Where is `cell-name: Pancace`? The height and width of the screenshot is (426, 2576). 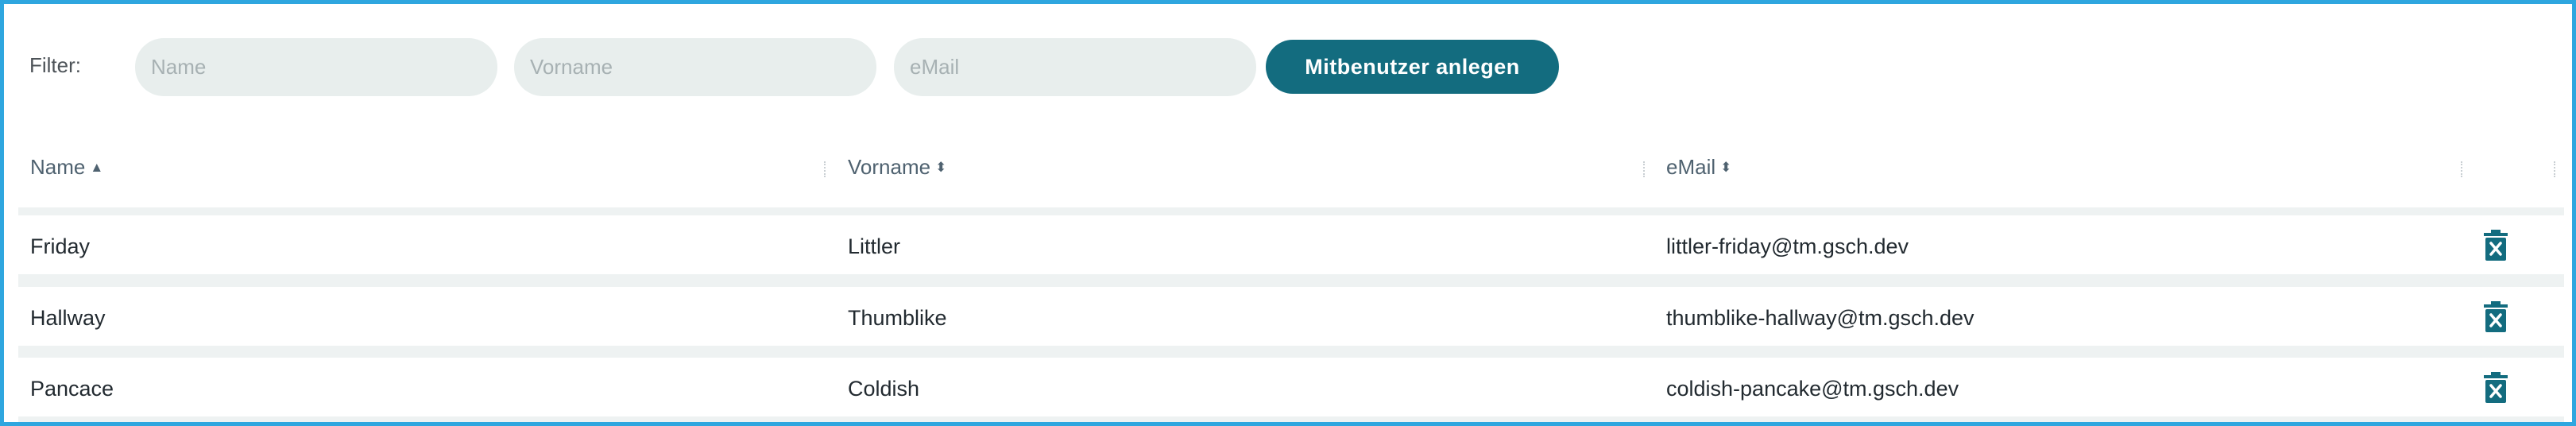 cell-name: Pancace is located at coordinates (72, 389).